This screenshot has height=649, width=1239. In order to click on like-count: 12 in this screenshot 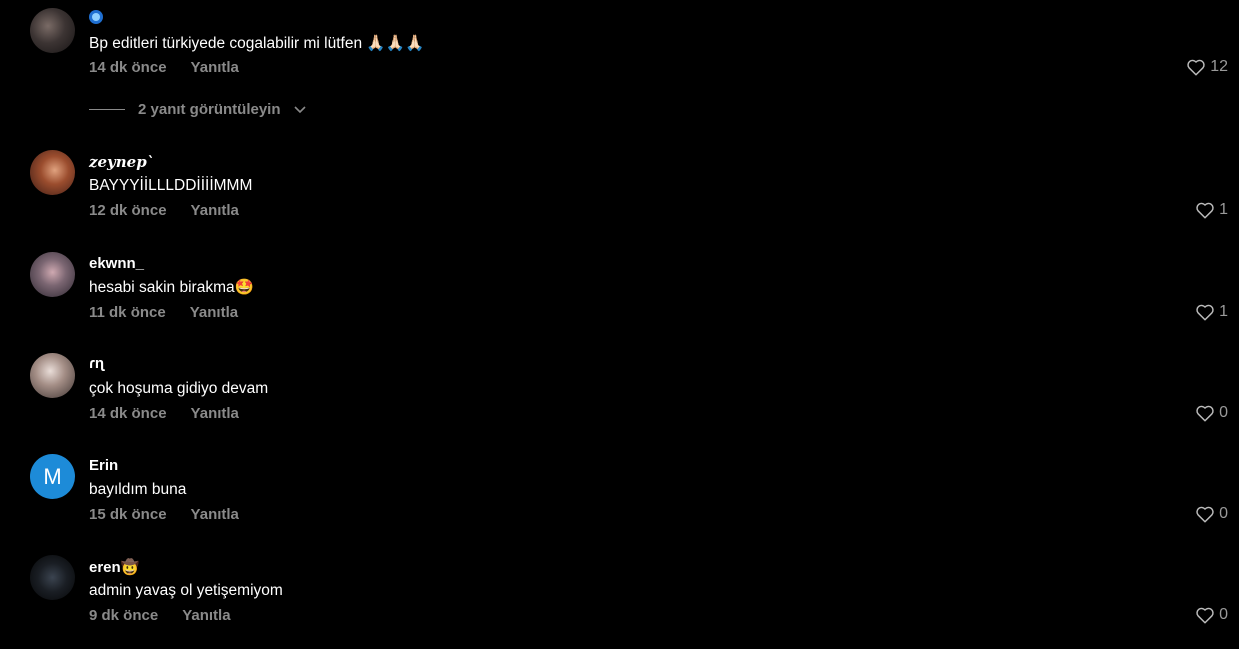, I will do `click(1219, 66)`.